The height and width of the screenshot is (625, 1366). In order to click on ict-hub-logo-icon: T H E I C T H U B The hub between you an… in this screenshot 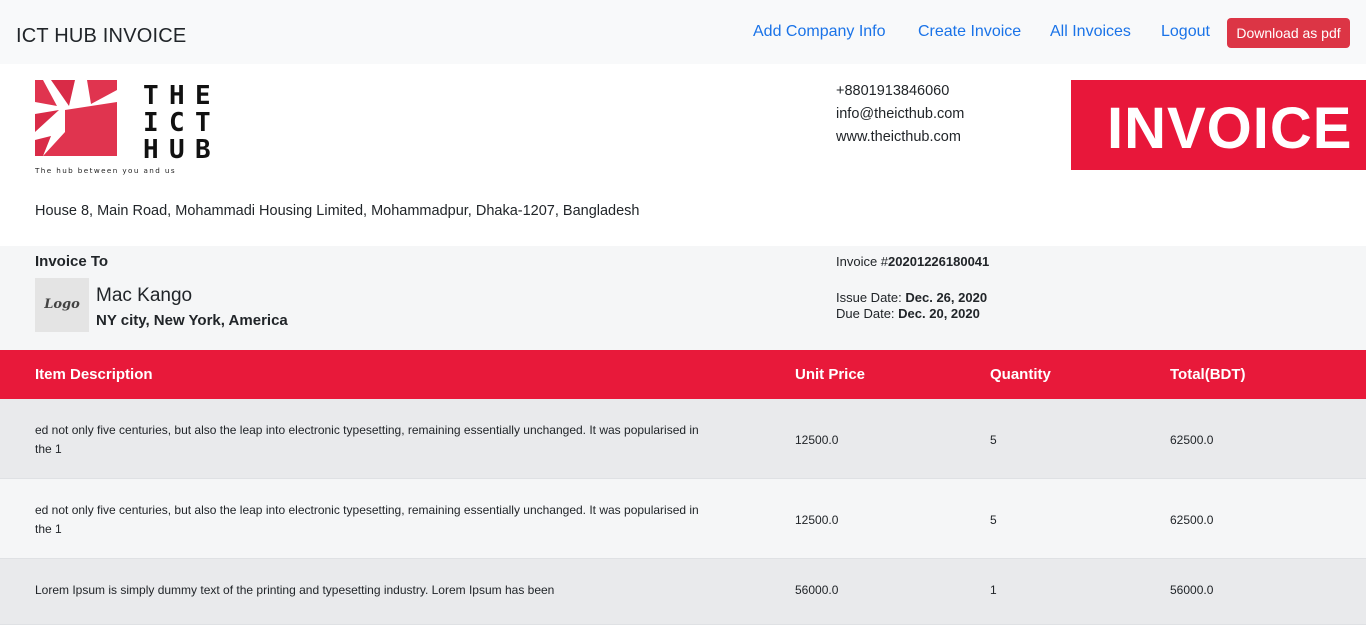, I will do `click(122, 127)`.